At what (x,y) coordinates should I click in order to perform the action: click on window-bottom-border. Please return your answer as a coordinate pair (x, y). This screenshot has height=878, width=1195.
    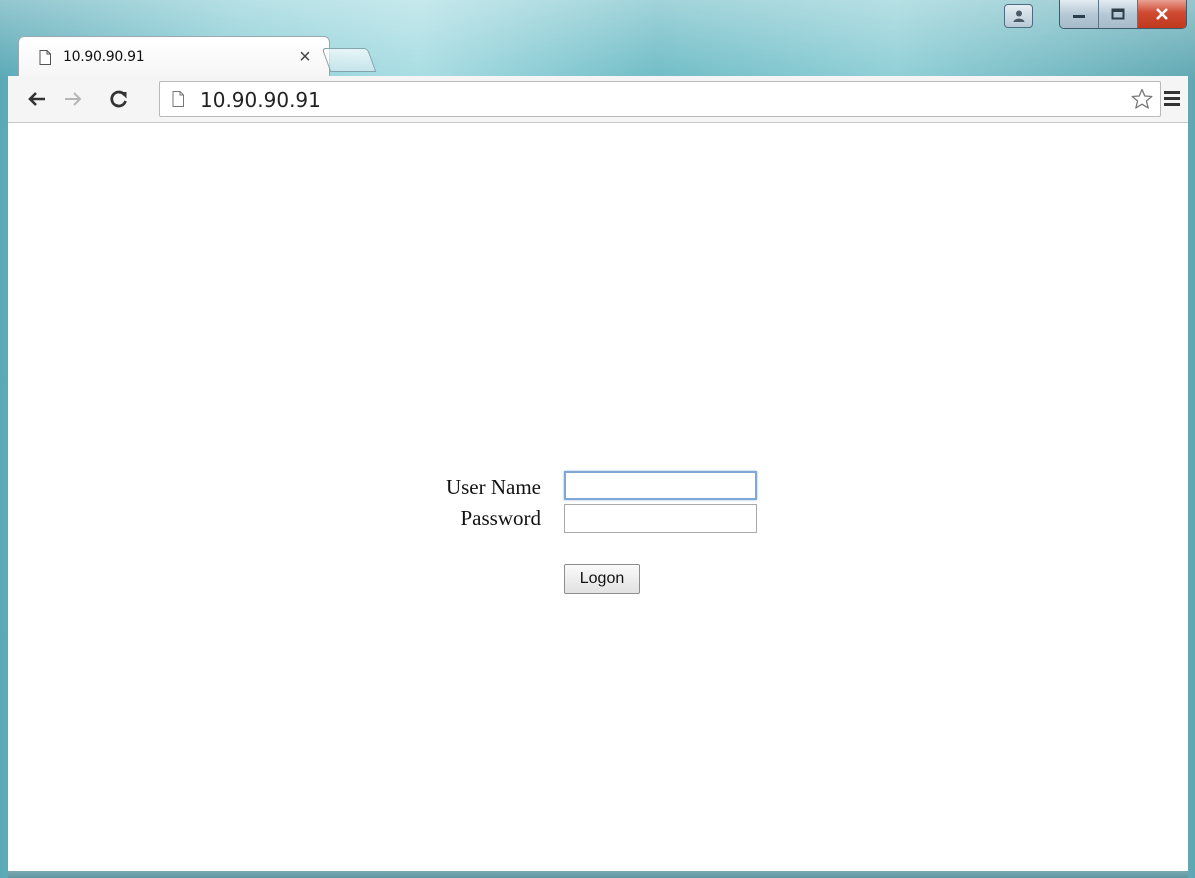
    Looking at the image, I should click on (598, 874).